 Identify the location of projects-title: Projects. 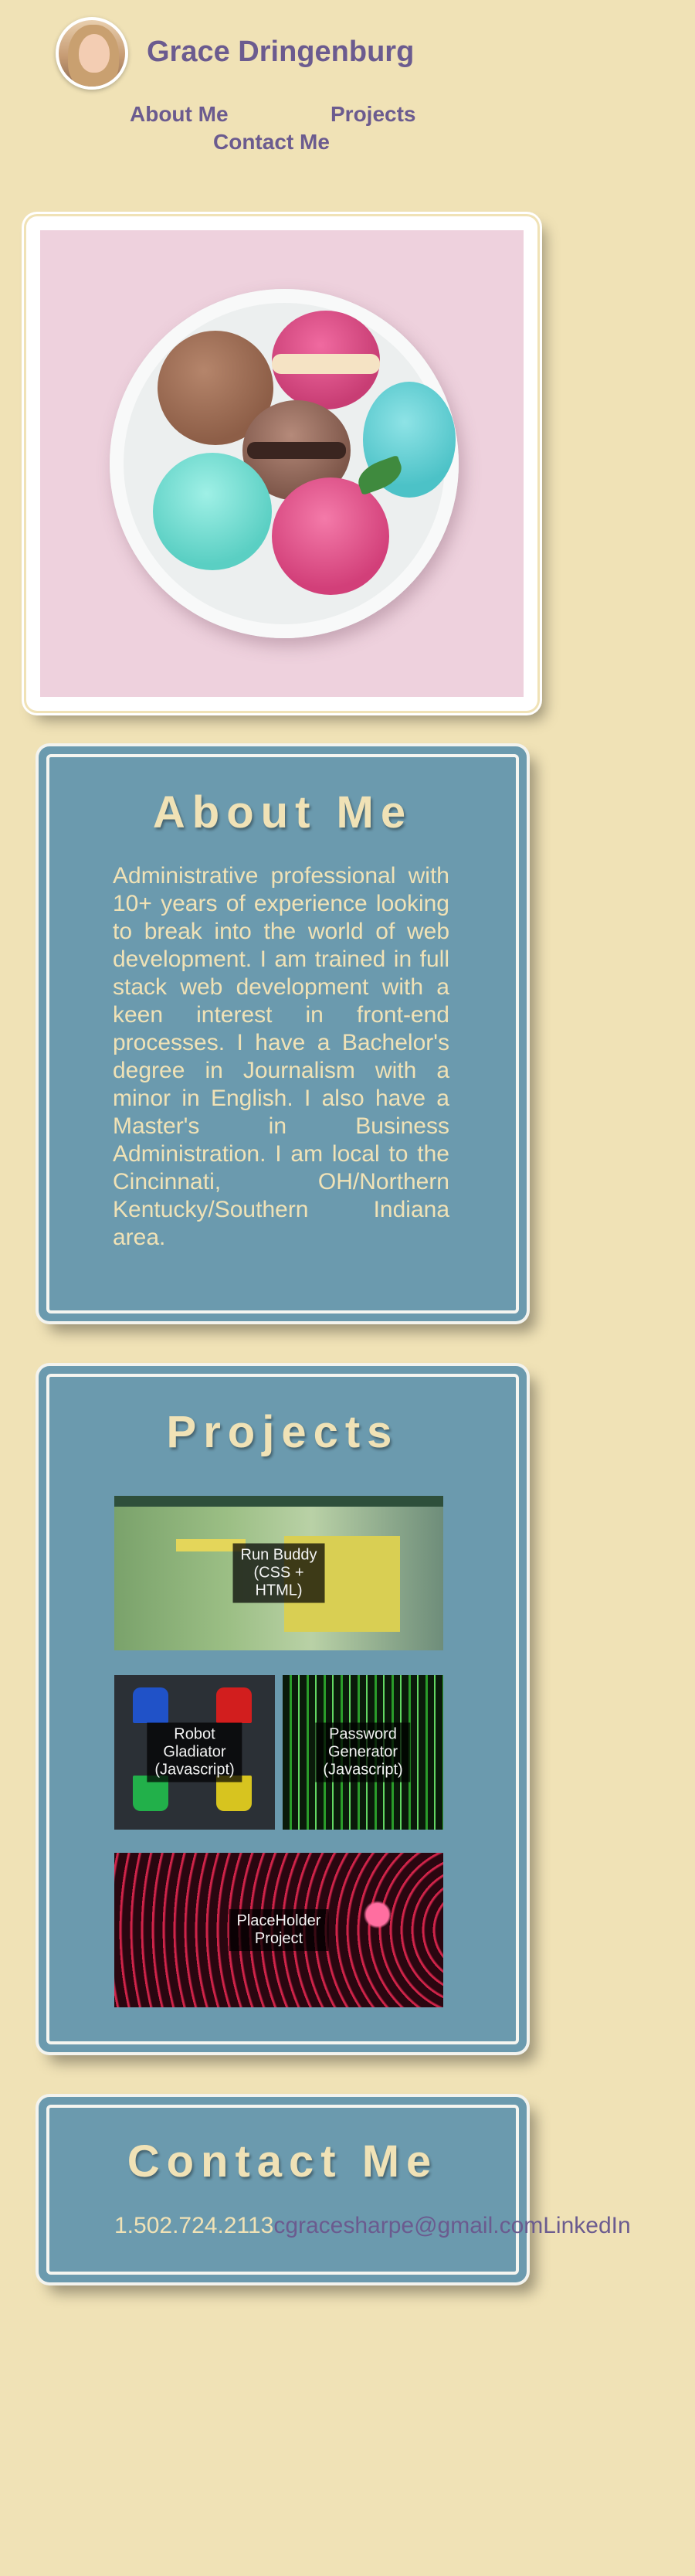
(282, 1432).